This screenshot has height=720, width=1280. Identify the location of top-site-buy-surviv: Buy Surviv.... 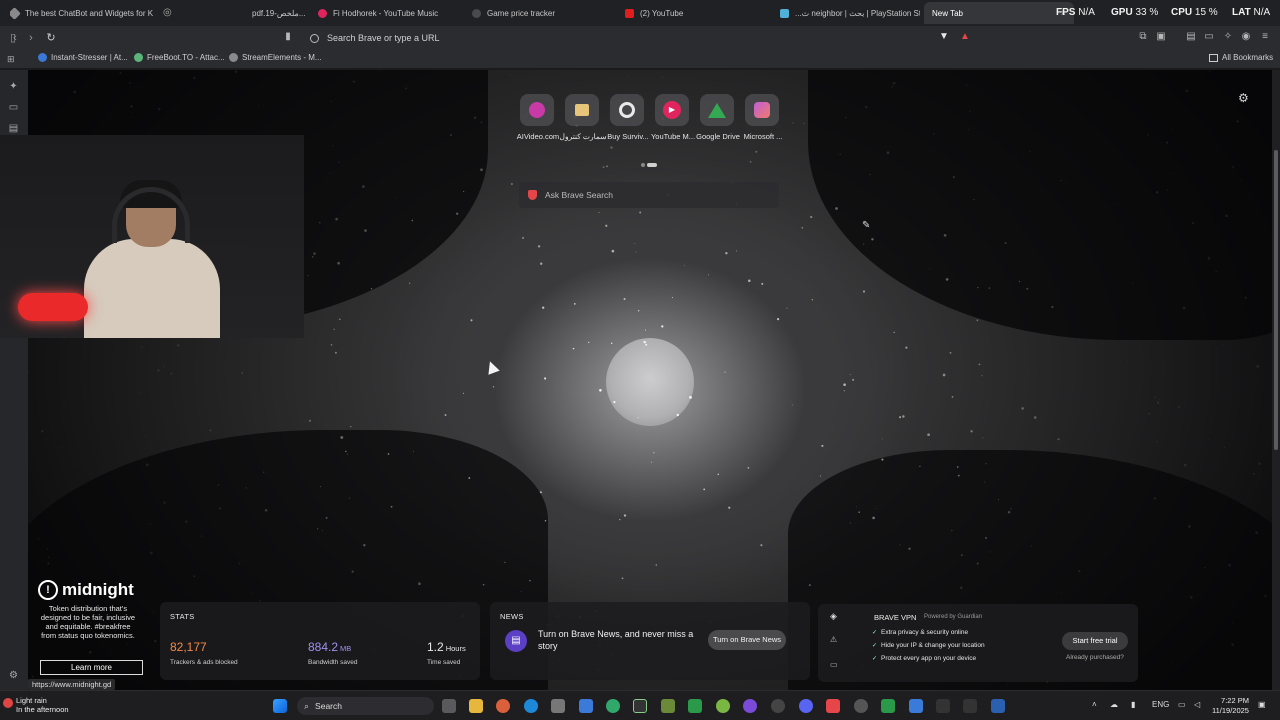
(628, 117).